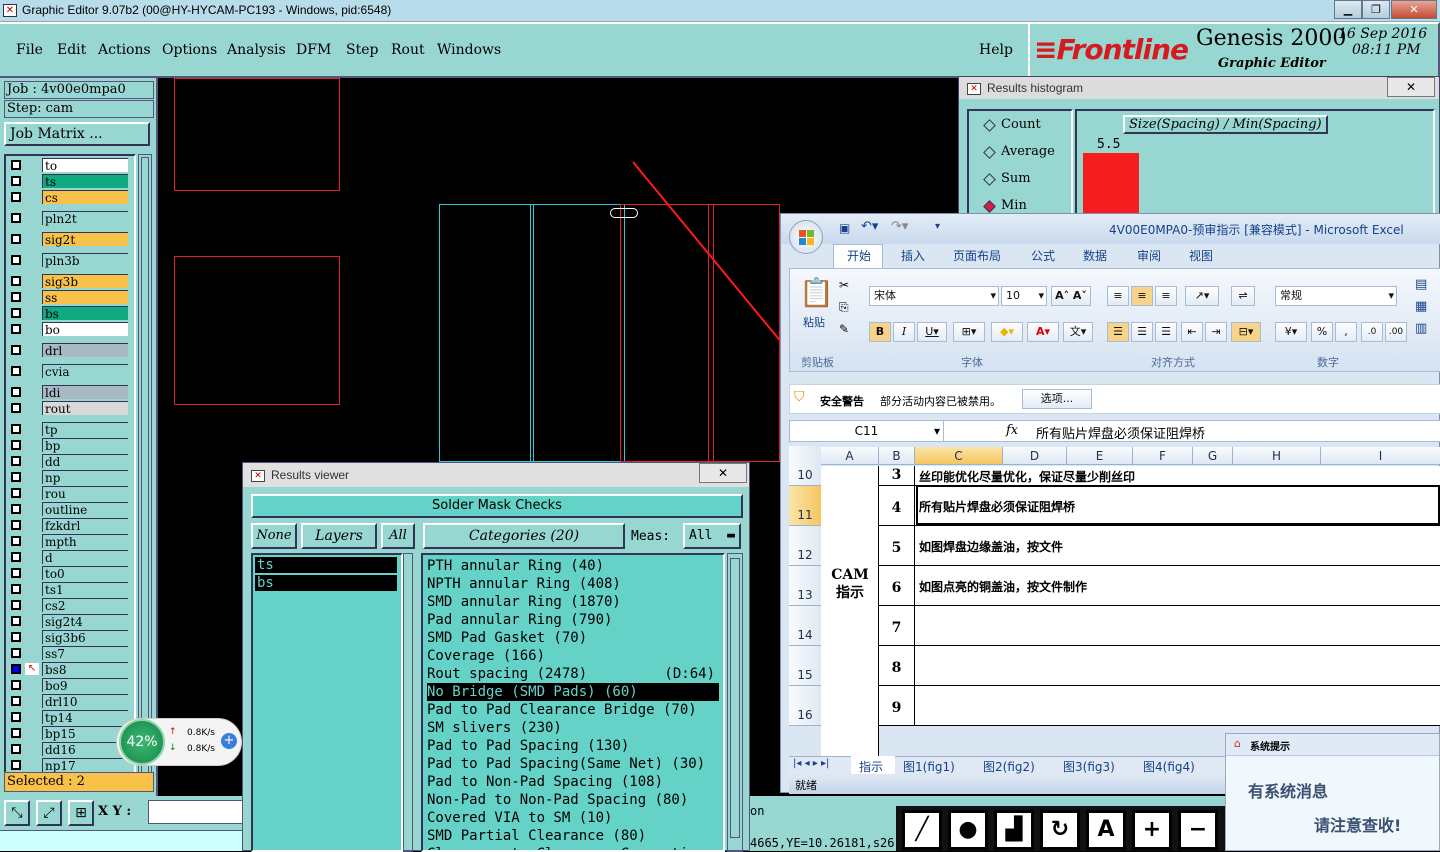  Describe the element at coordinates (805, 466) in the screenshot. I see `row-header: 10` at that location.